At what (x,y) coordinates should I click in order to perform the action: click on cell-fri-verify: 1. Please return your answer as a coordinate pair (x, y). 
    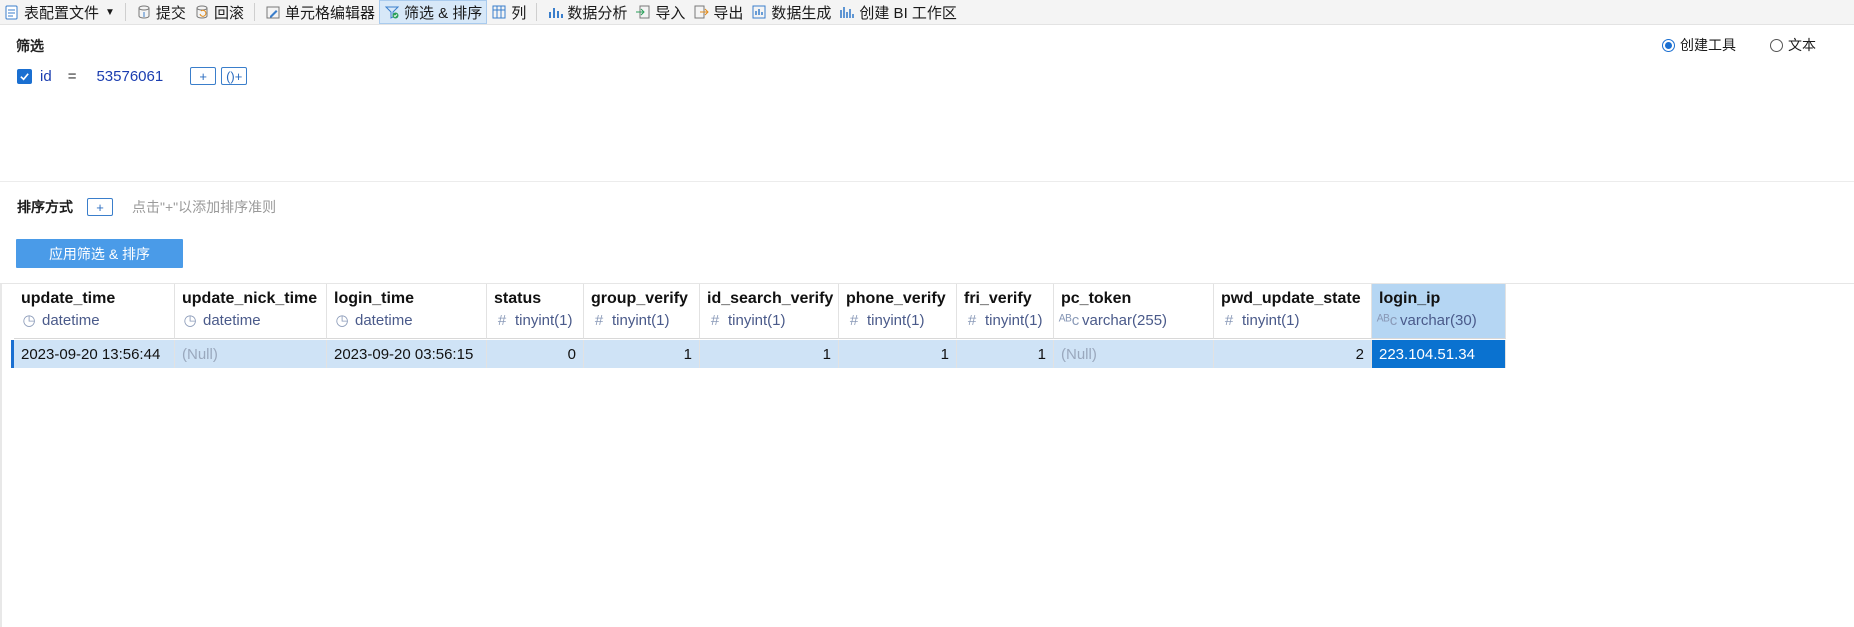
    Looking at the image, I should click on (1005, 354).